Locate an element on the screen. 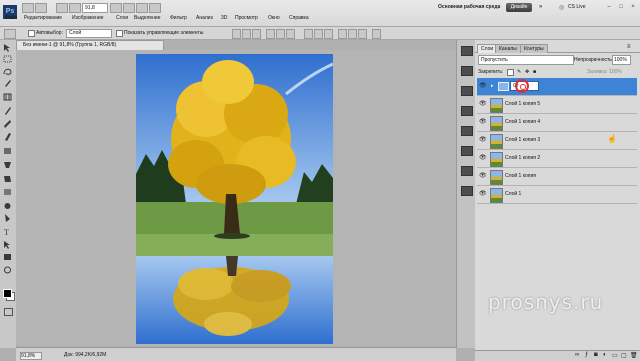 This screenshot has width=640, height=361. layer-name: Слой 1 копия 2 is located at coordinates (523, 158).